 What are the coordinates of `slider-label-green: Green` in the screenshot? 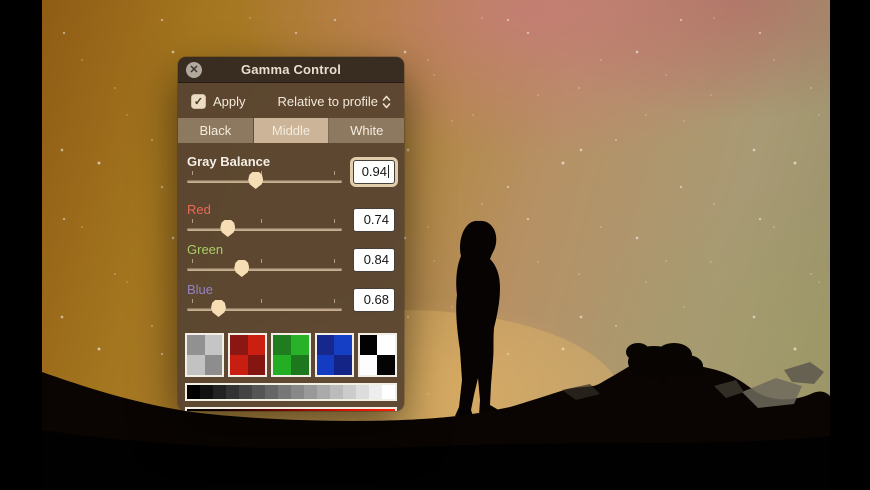 It's located at (205, 249).